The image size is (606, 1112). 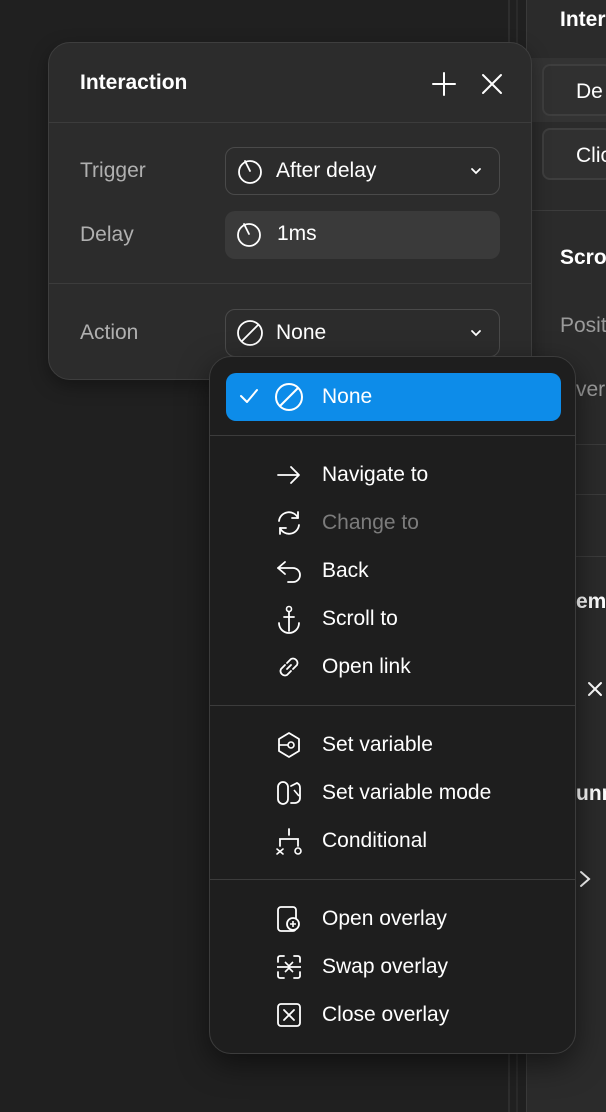 What do you see at coordinates (326, 170) in the screenshot?
I see `trigger-value: After delay` at bounding box center [326, 170].